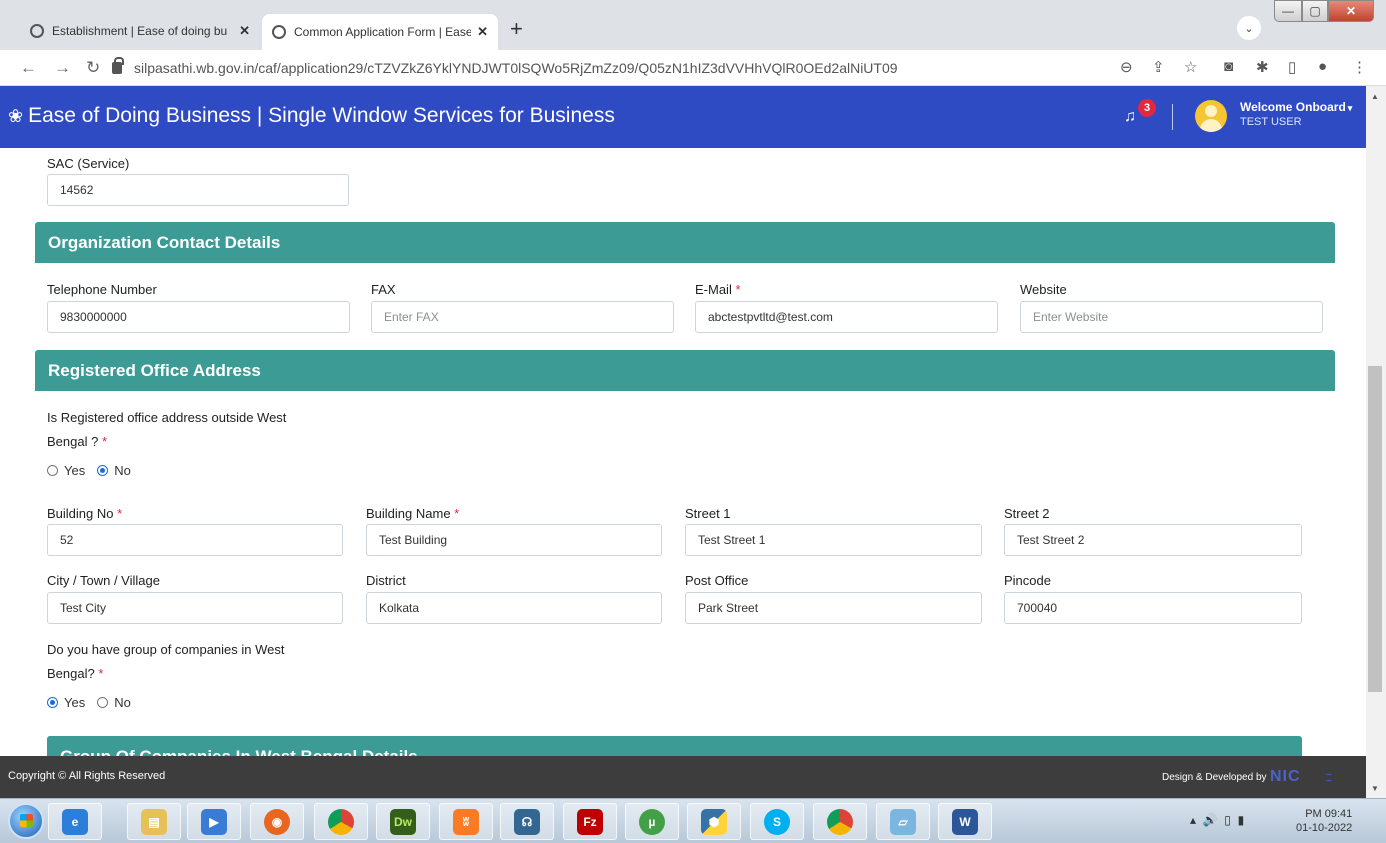  Describe the element at coordinates (383, 32) in the screenshot. I see `tab-title: Common Application Form | Ease` at that location.